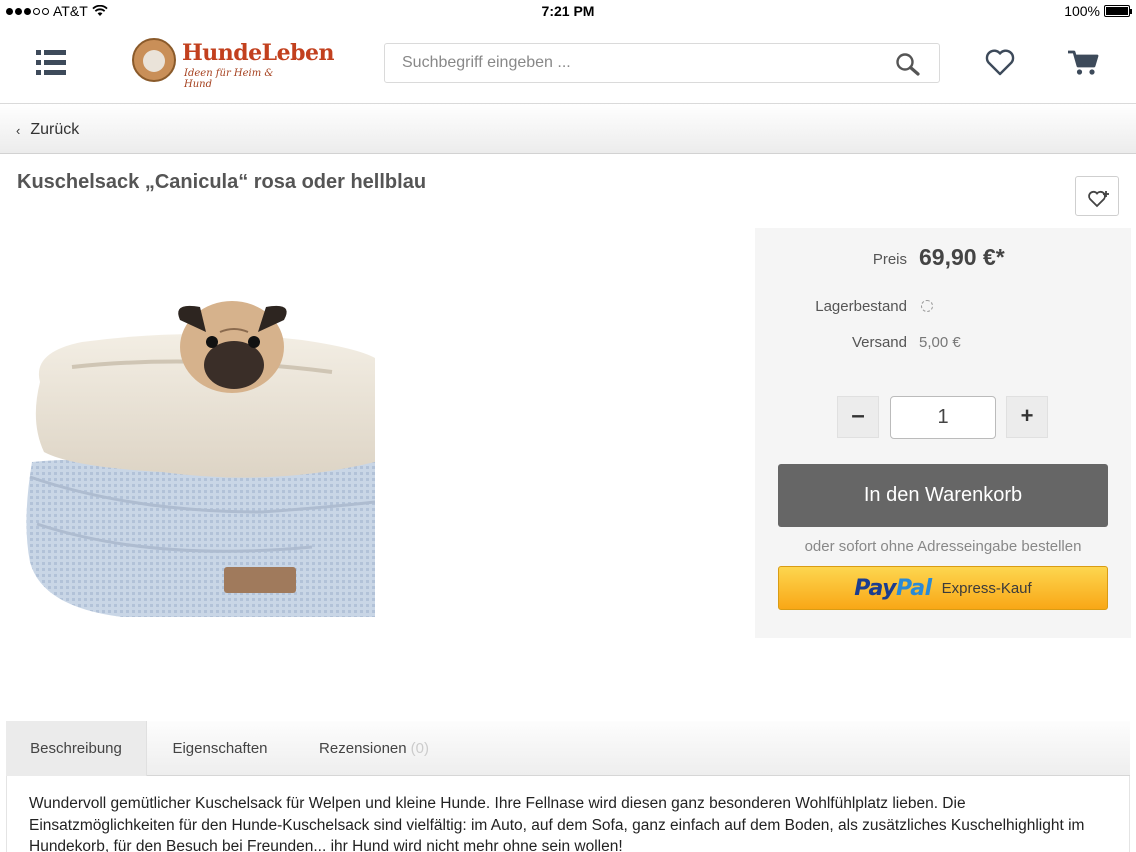 This screenshot has height=852, width=1136. Describe the element at coordinates (220, 748) in the screenshot. I see `tab-eigenschaften: Eigenschaften` at that location.